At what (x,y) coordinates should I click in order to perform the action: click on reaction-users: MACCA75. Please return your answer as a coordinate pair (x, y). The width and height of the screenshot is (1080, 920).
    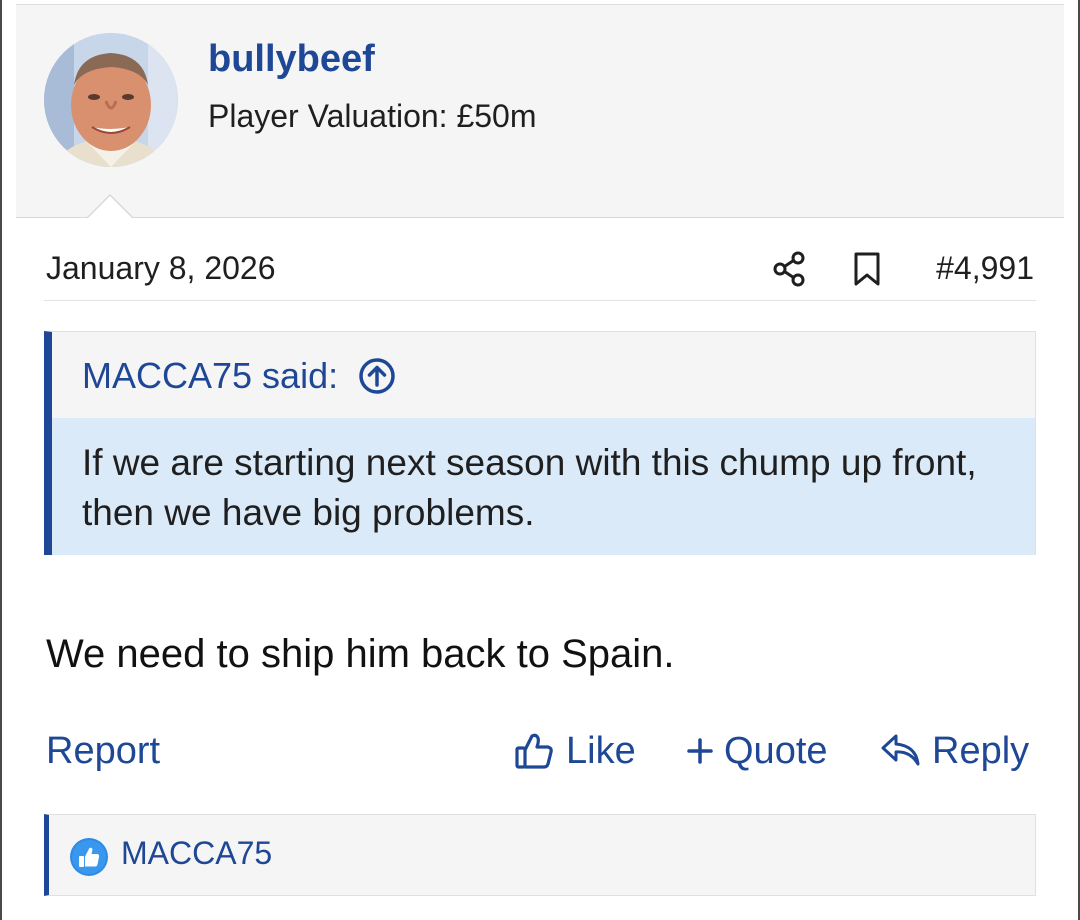
    Looking at the image, I should click on (196, 853).